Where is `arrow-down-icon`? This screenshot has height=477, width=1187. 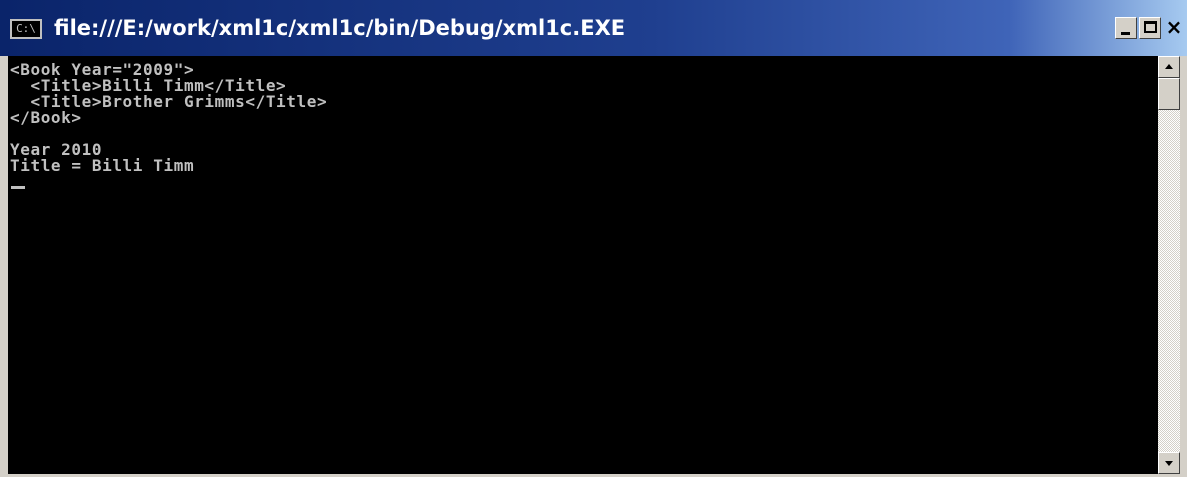
arrow-down-icon is located at coordinates (1169, 463).